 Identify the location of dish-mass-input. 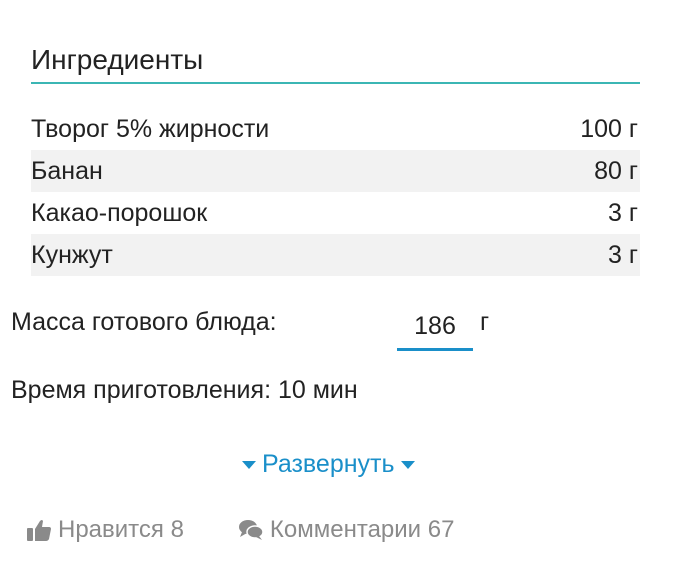
(435, 327).